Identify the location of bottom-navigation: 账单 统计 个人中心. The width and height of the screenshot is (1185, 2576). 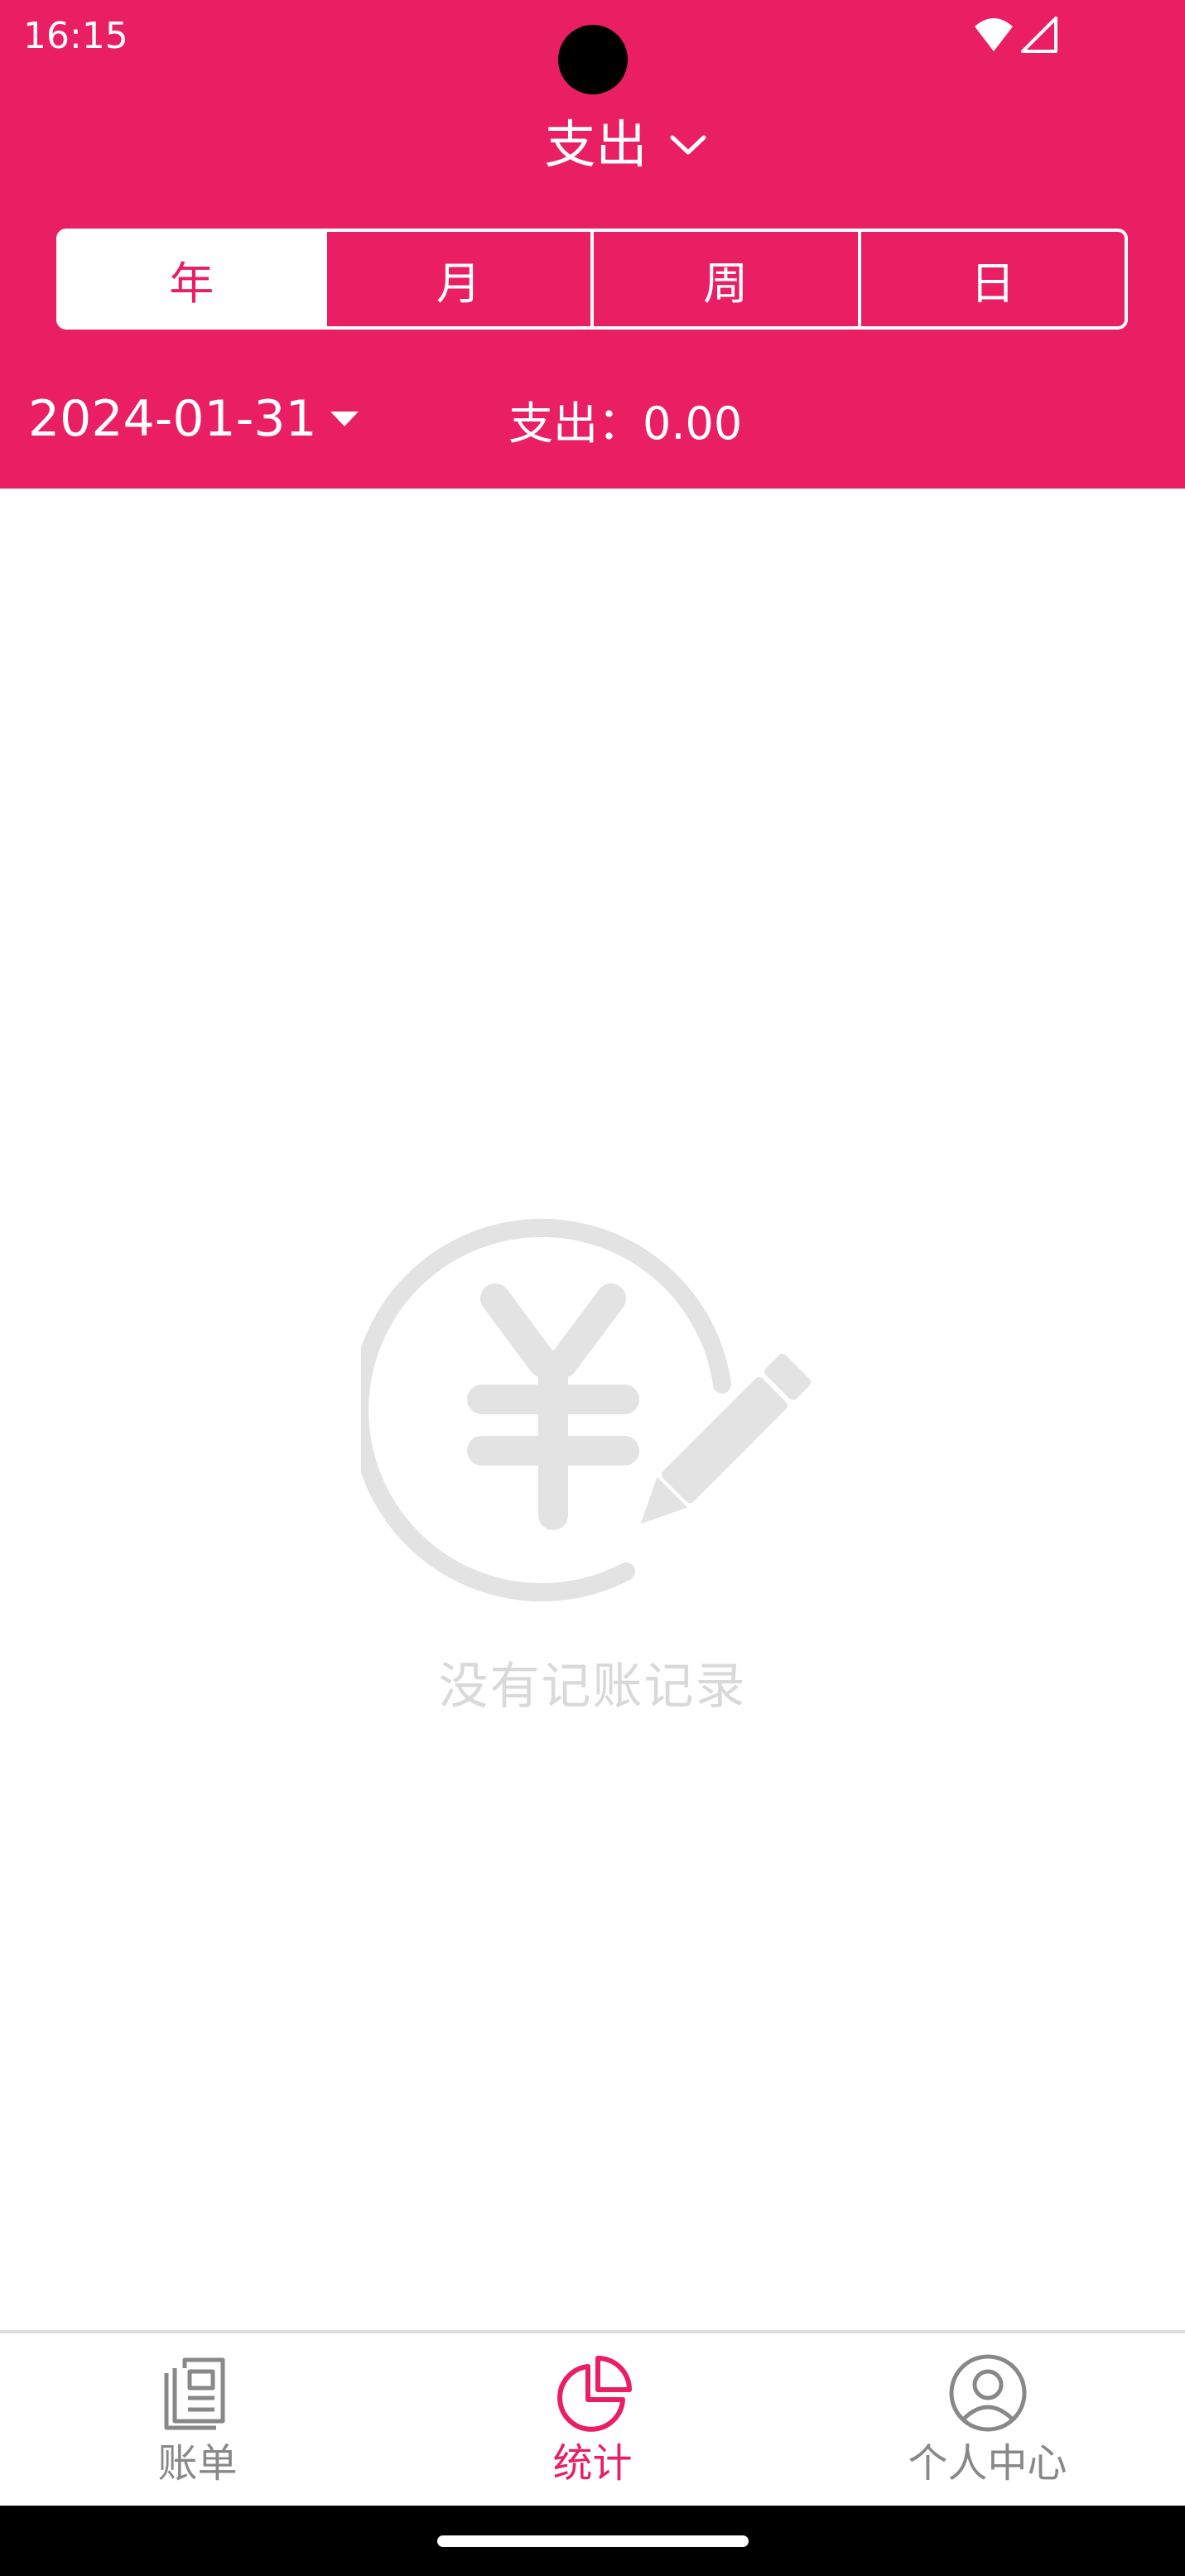
(592, 2418).